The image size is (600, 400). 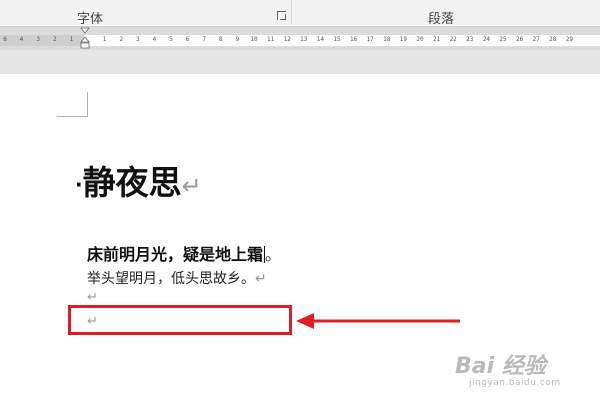 I want to click on ruler-tick: 10, so click(x=254, y=39).